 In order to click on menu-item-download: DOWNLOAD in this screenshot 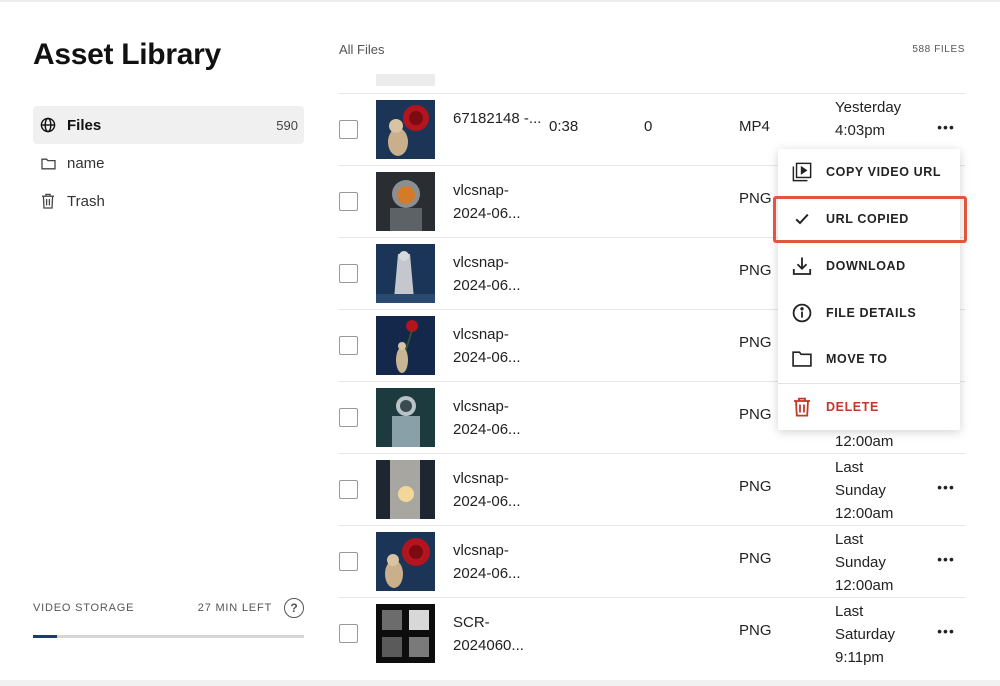, I will do `click(869, 266)`.